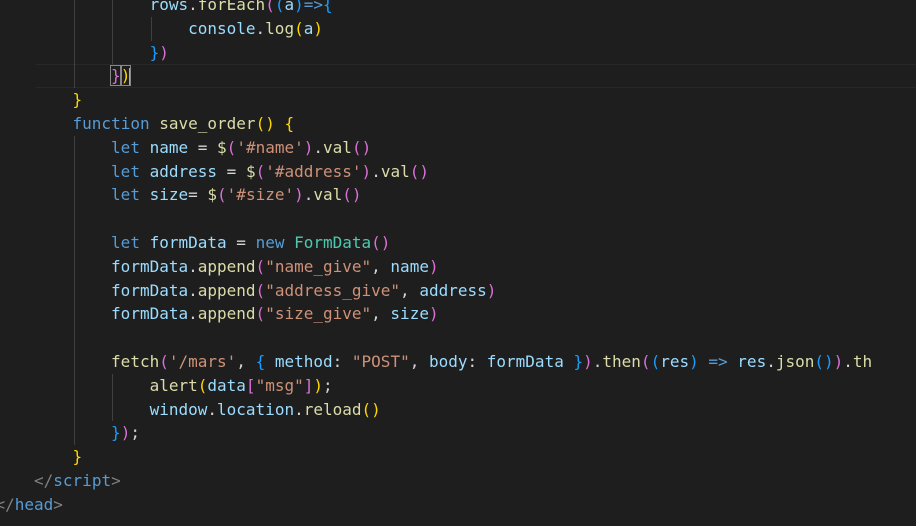 This screenshot has width=916, height=526. I want to click on code-line: let address = $('#address').val(), so click(458, 171).